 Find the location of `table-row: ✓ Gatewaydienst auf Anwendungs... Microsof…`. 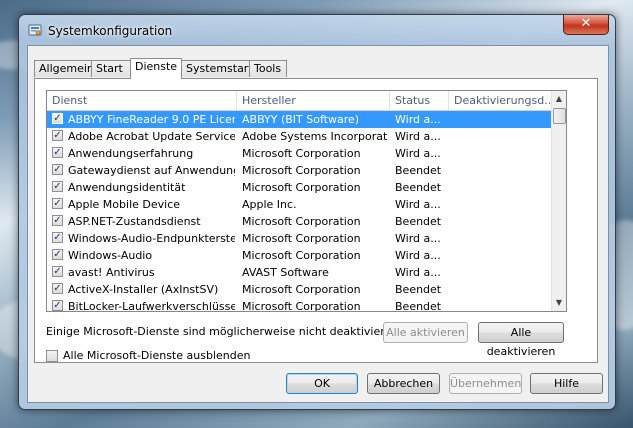

table-row: ✓ Gatewaydienst auf Anwendungs... Microsof… is located at coordinates (299, 170).